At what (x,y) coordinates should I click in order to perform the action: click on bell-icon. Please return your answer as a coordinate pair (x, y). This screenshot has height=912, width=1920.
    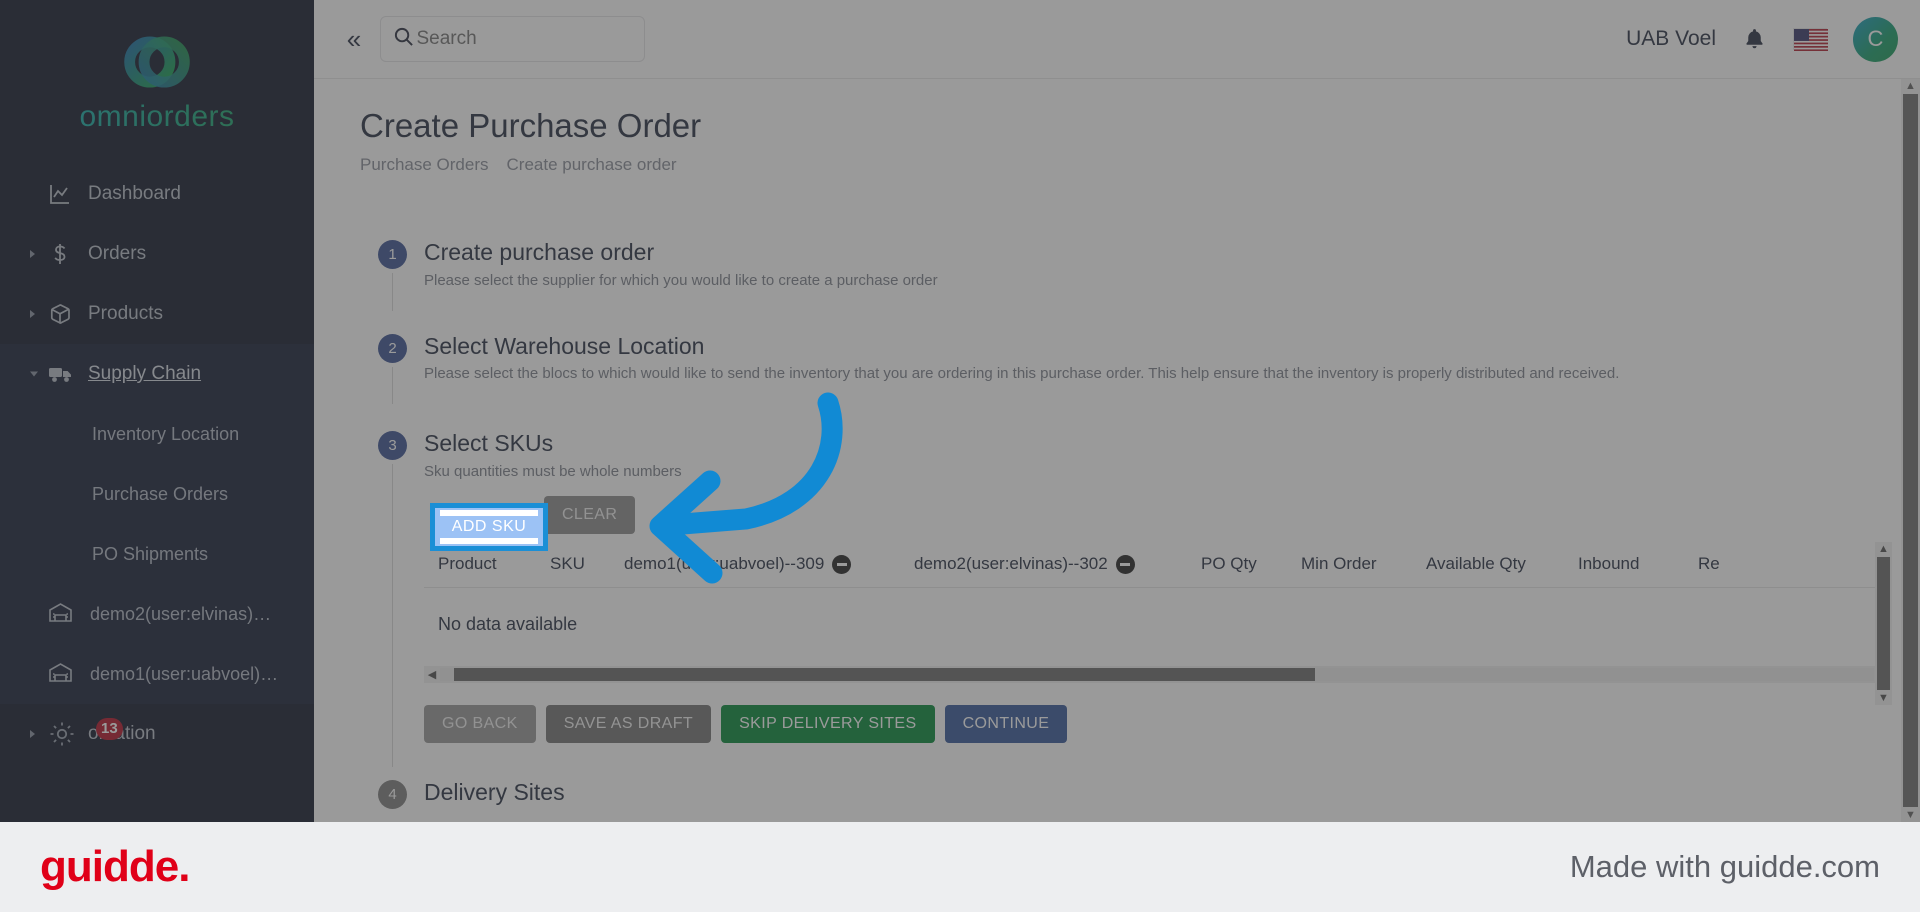
    Looking at the image, I should click on (1754, 39).